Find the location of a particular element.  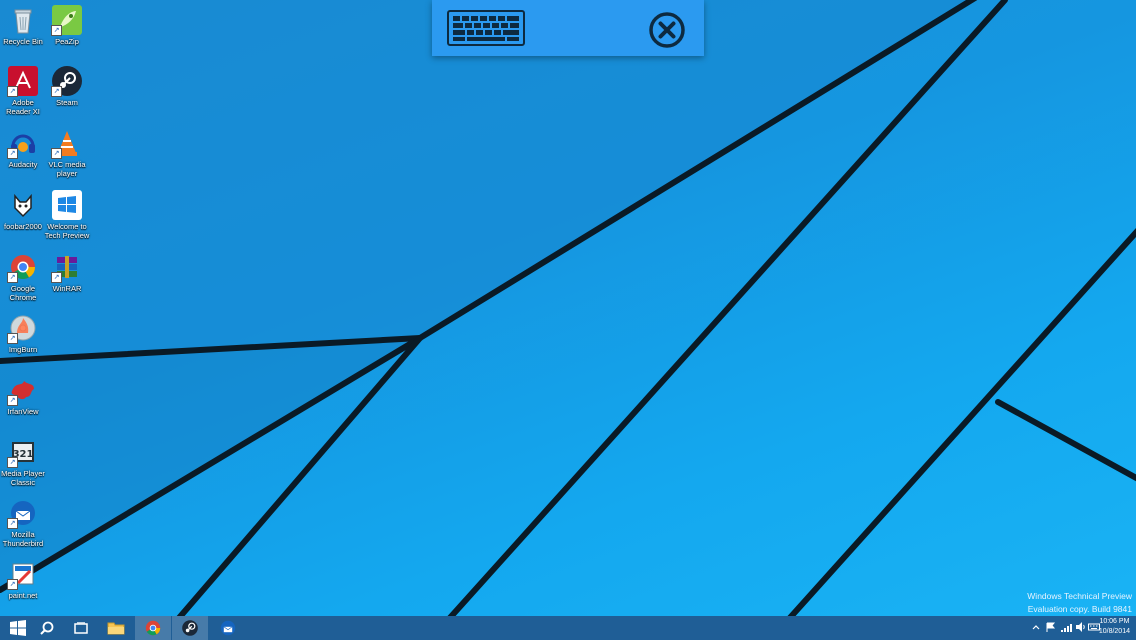

foobar2000-icon is located at coordinates (23, 205).